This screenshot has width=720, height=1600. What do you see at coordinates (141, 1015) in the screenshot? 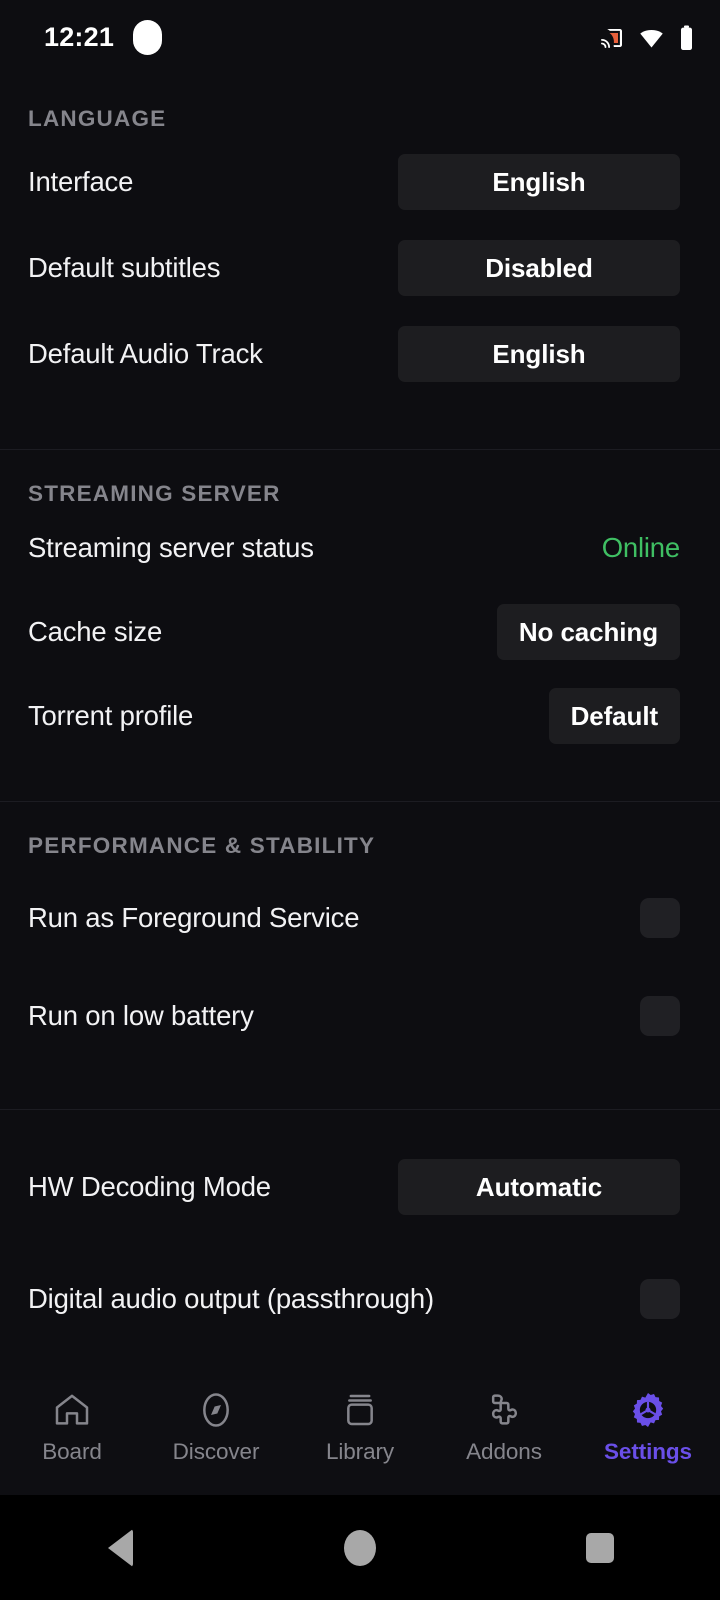
I see `setting-label: Run on low battery` at bounding box center [141, 1015].